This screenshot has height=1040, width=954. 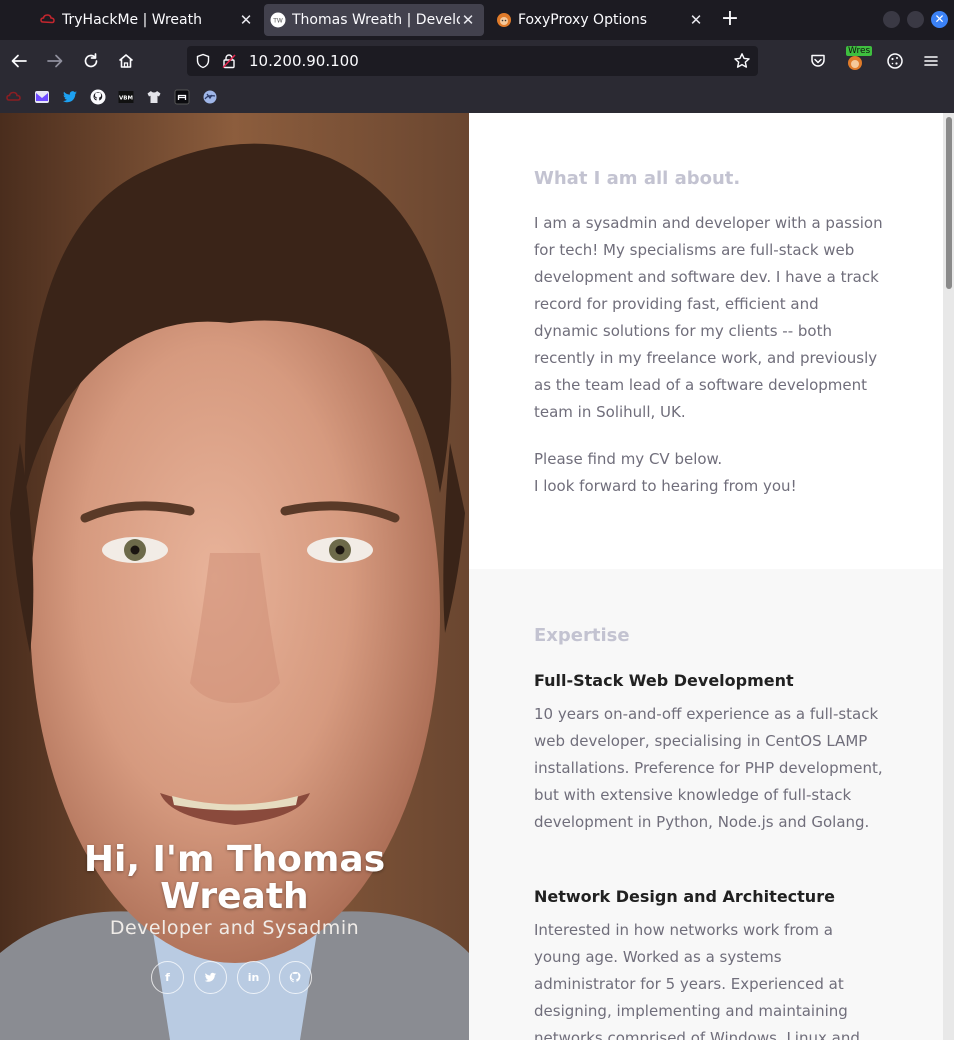 I want to click on hero-name-line1: Hi, I'm Thomas, so click(x=234, y=859).